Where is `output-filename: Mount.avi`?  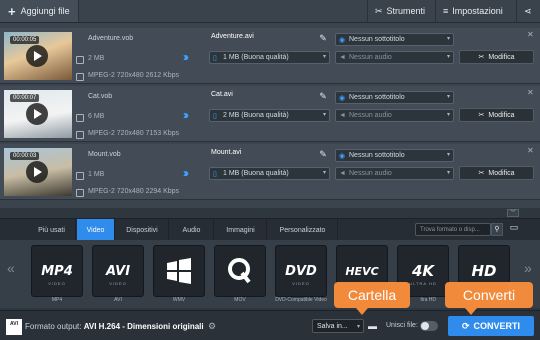 output-filename: Mount.avi is located at coordinates (259, 155).